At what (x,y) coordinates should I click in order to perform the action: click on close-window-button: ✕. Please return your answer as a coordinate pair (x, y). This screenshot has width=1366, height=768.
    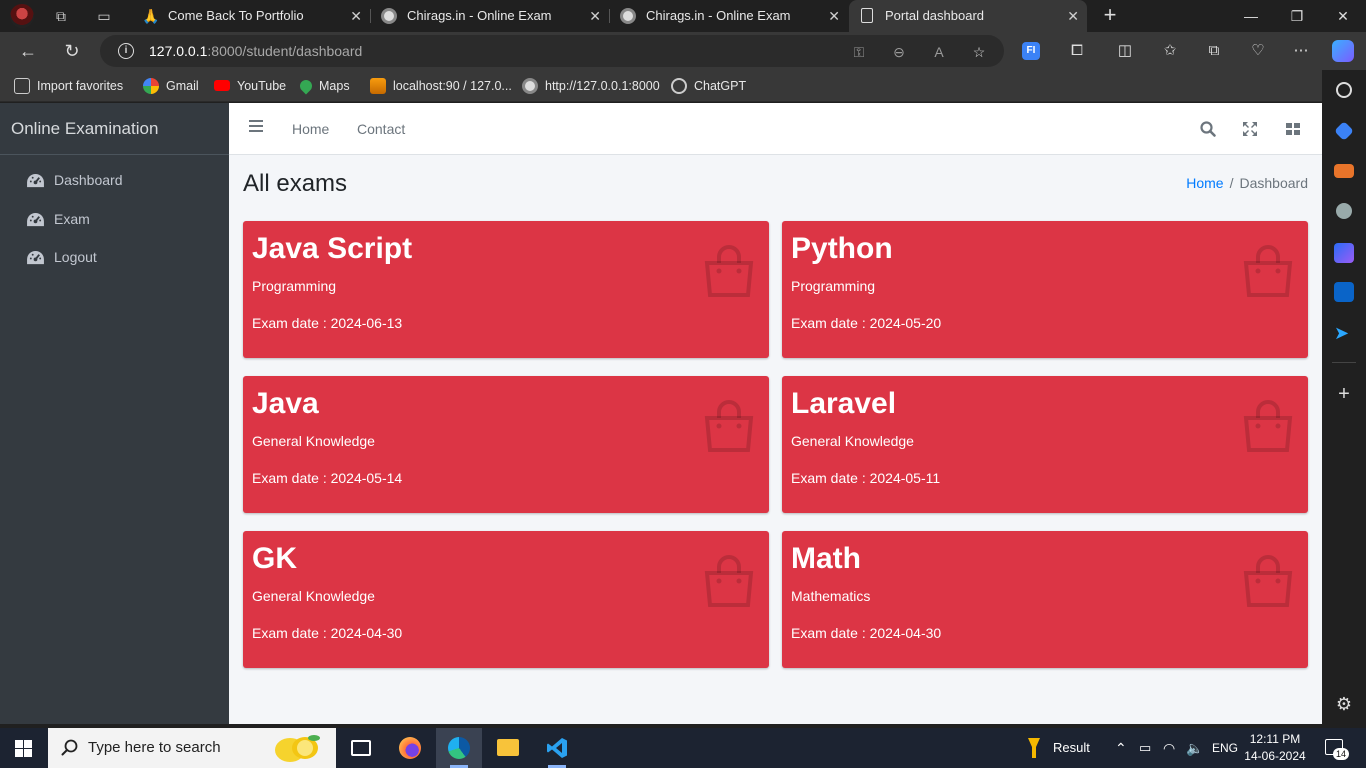
    Looking at the image, I should click on (1343, 16).